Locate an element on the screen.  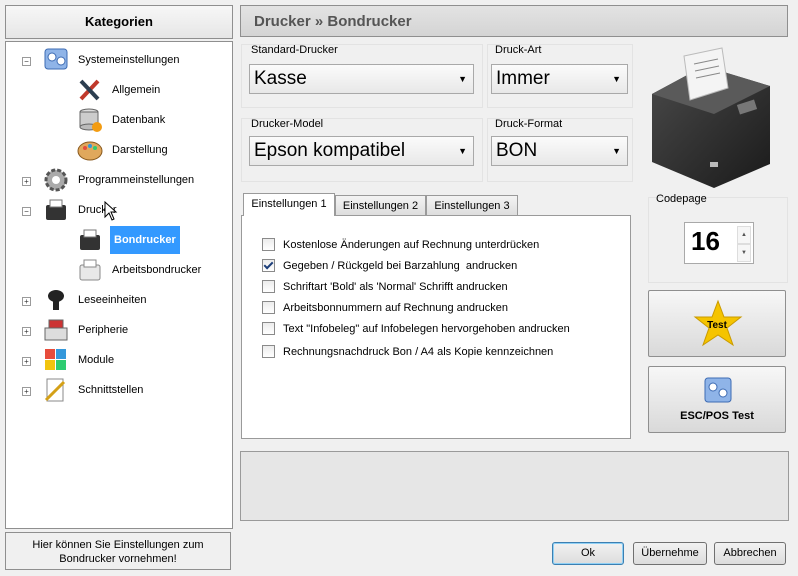
cash-register-icon is located at coordinates (56, 330).